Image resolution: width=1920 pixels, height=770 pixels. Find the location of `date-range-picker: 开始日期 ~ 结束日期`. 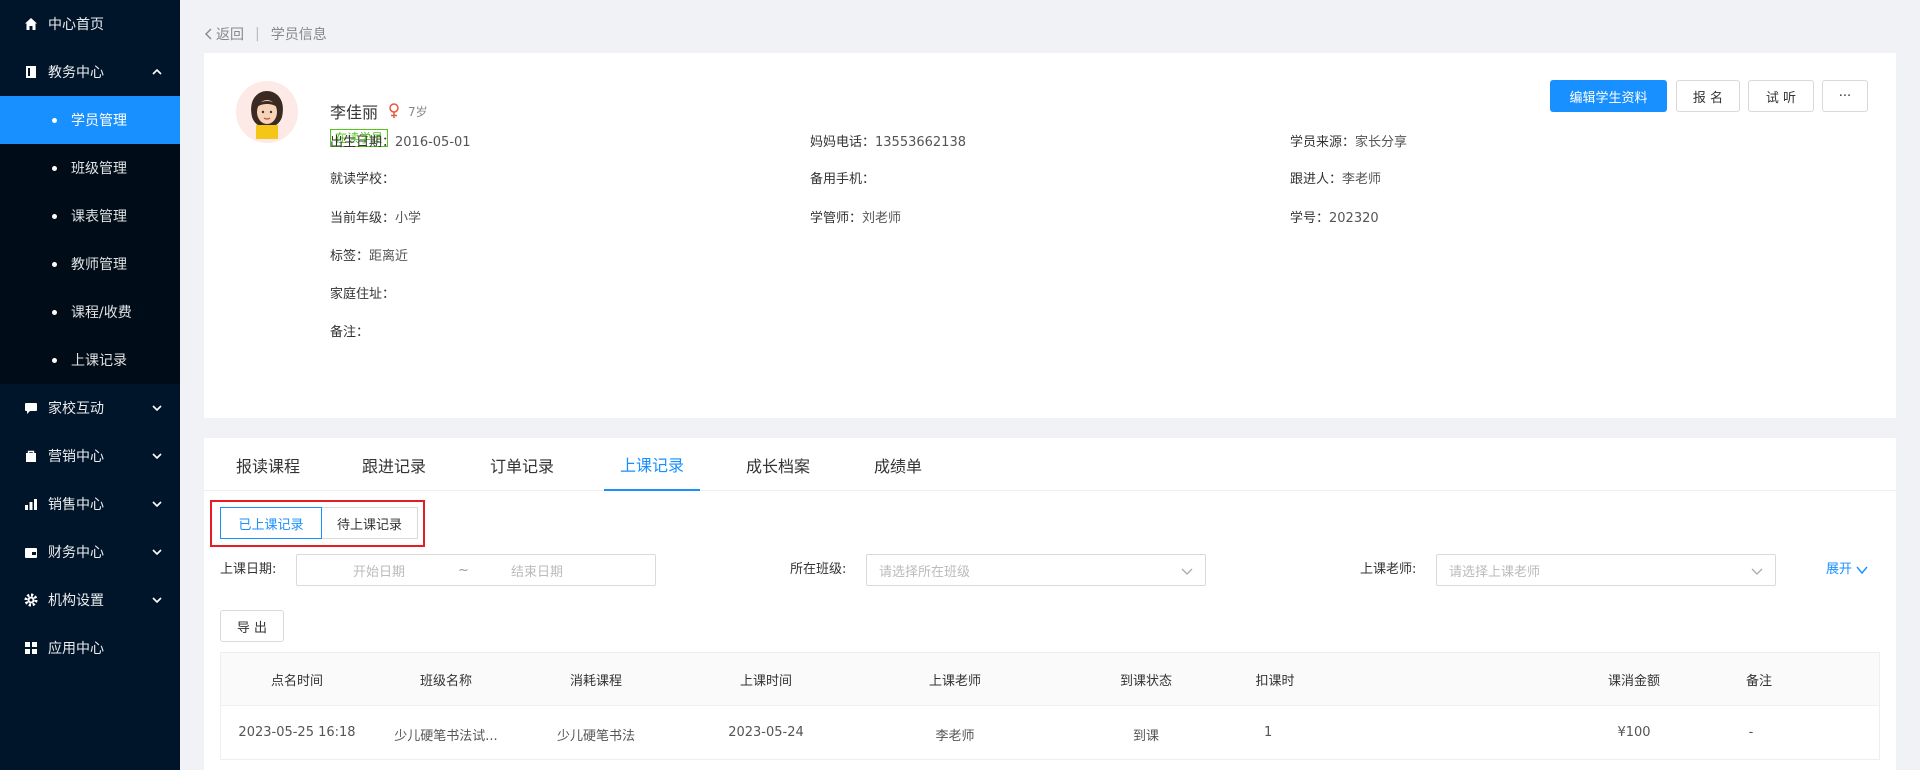

date-range-picker: 开始日期 ~ 结束日期 is located at coordinates (476, 570).